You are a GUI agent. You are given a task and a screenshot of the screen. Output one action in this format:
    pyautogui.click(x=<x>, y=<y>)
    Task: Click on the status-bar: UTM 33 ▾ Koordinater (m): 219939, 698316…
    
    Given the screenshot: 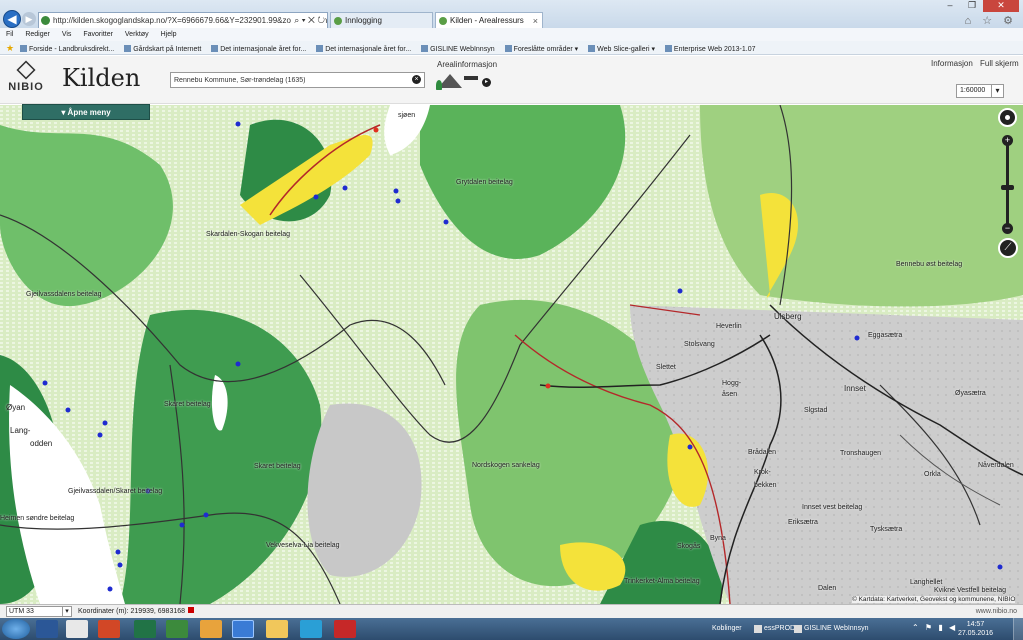 What is the action you would take?
    pyautogui.click(x=511, y=611)
    